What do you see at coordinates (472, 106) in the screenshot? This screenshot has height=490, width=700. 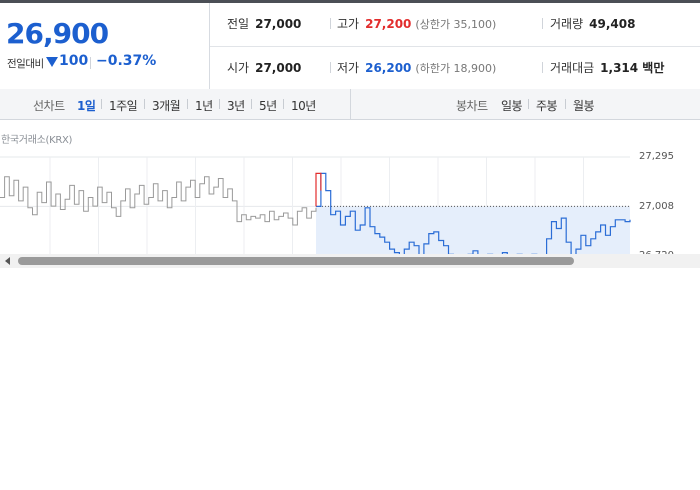 I see `candle-chart-label: 봉차트` at bounding box center [472, 106].